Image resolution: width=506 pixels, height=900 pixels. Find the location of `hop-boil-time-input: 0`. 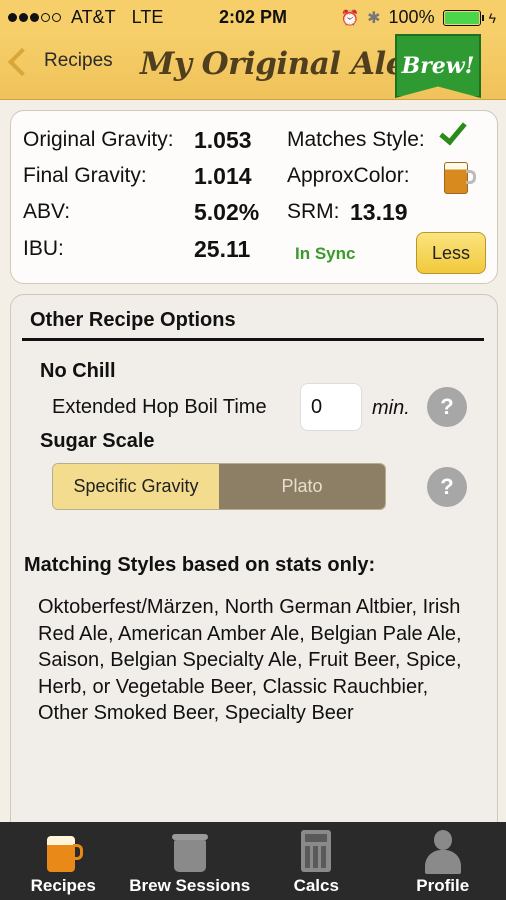

hop-boil-time-input: 0 is located at coordinates (331, 407).